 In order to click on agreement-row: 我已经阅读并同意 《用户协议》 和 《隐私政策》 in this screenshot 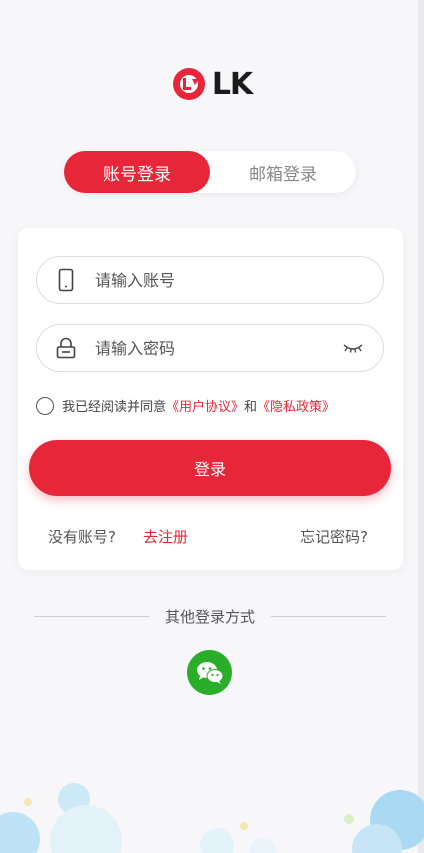, I will do `click(185, 405)`.